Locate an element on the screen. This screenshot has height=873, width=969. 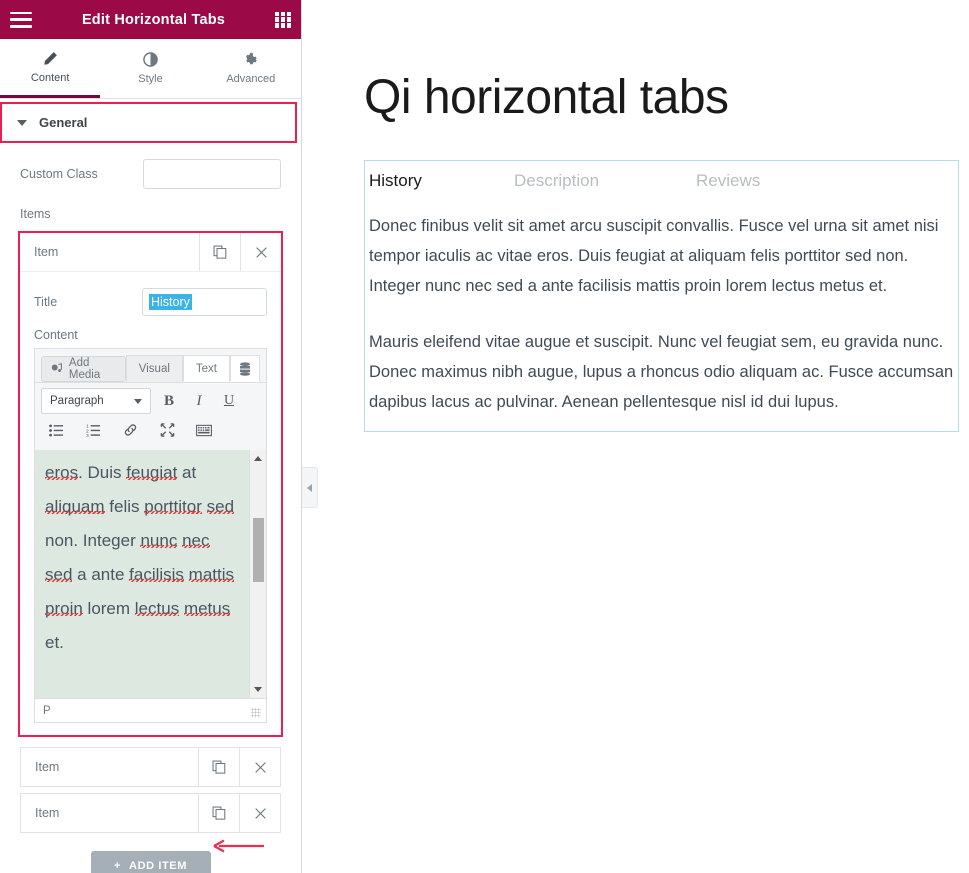
add-media-label: Add Media is located at coordinates (84, 369).